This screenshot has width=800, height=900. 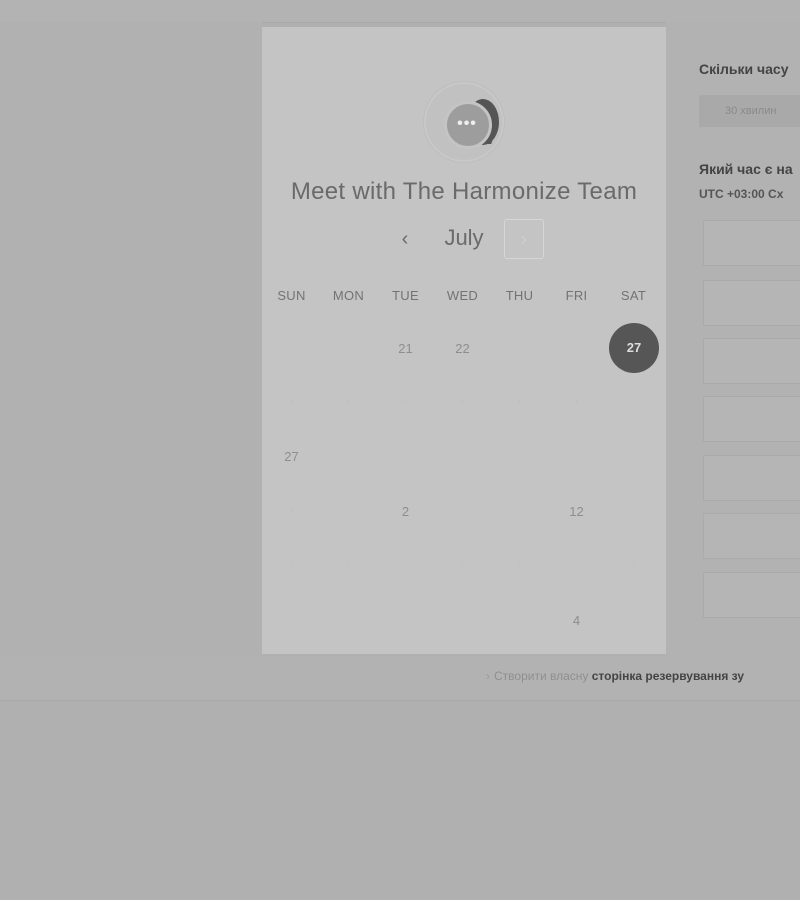 What do you see at coordinates (464, 191) in the screenshot?
I see `page-title: Meet with The Harmonize Team` at bounding box center [464, 191].